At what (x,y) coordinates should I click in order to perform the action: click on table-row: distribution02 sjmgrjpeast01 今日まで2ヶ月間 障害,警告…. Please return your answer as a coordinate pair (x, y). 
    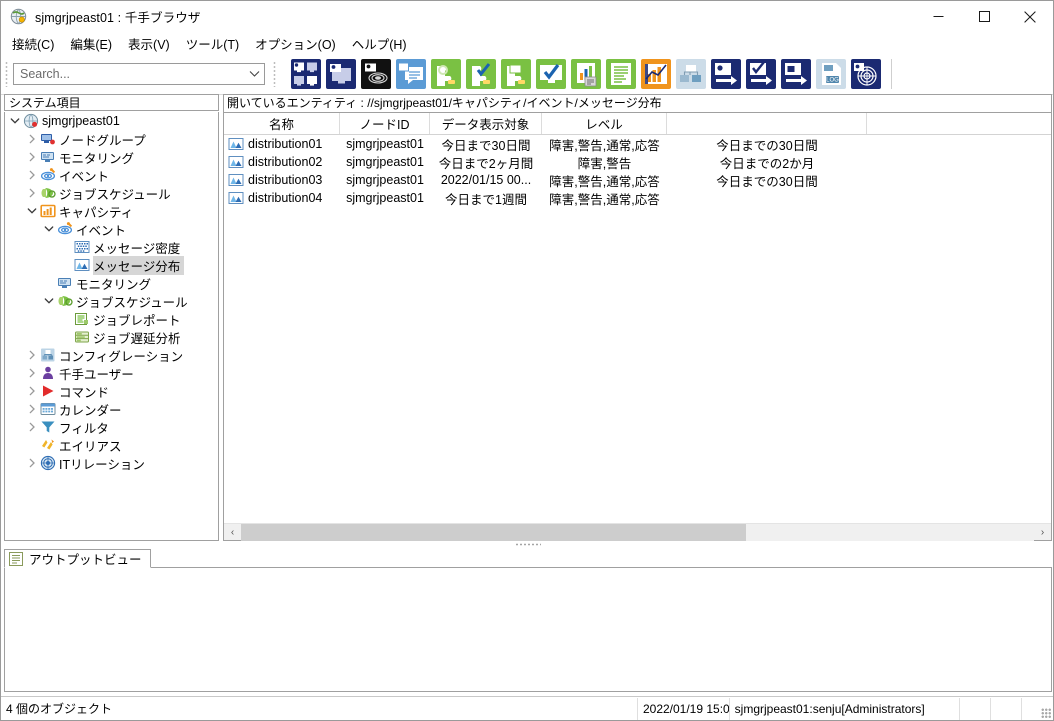
    Looking at the image, I should click on (637, 162).